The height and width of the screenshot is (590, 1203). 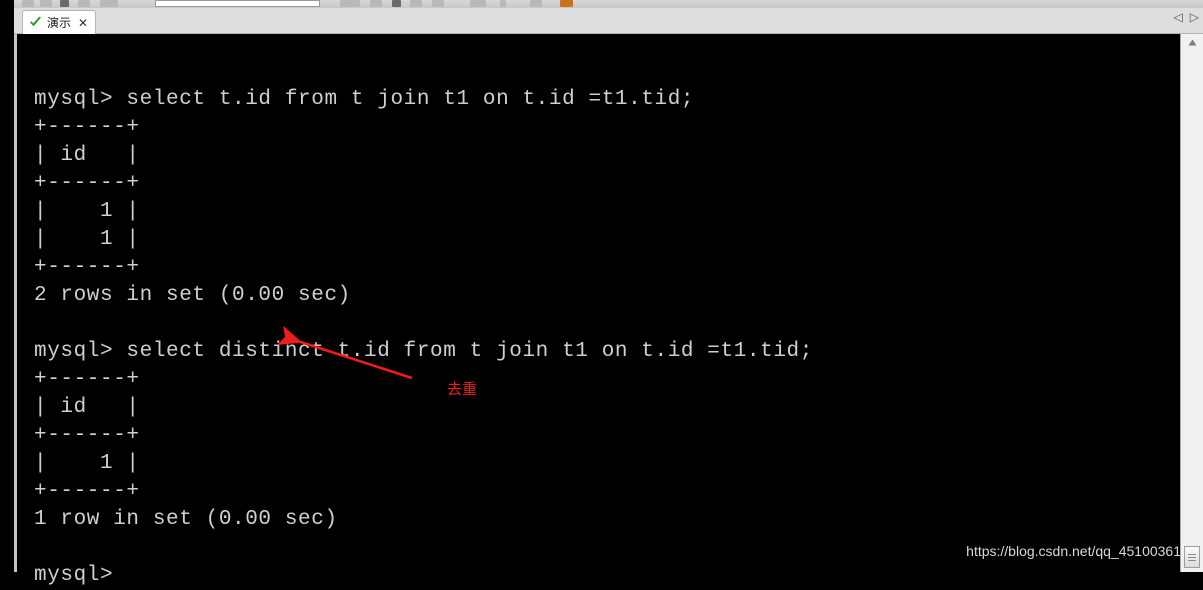 What do you see at coordinates (1191, 303) in the screenshot?
I see `vertical-scrollbar` at bounding box center [1191, 303].